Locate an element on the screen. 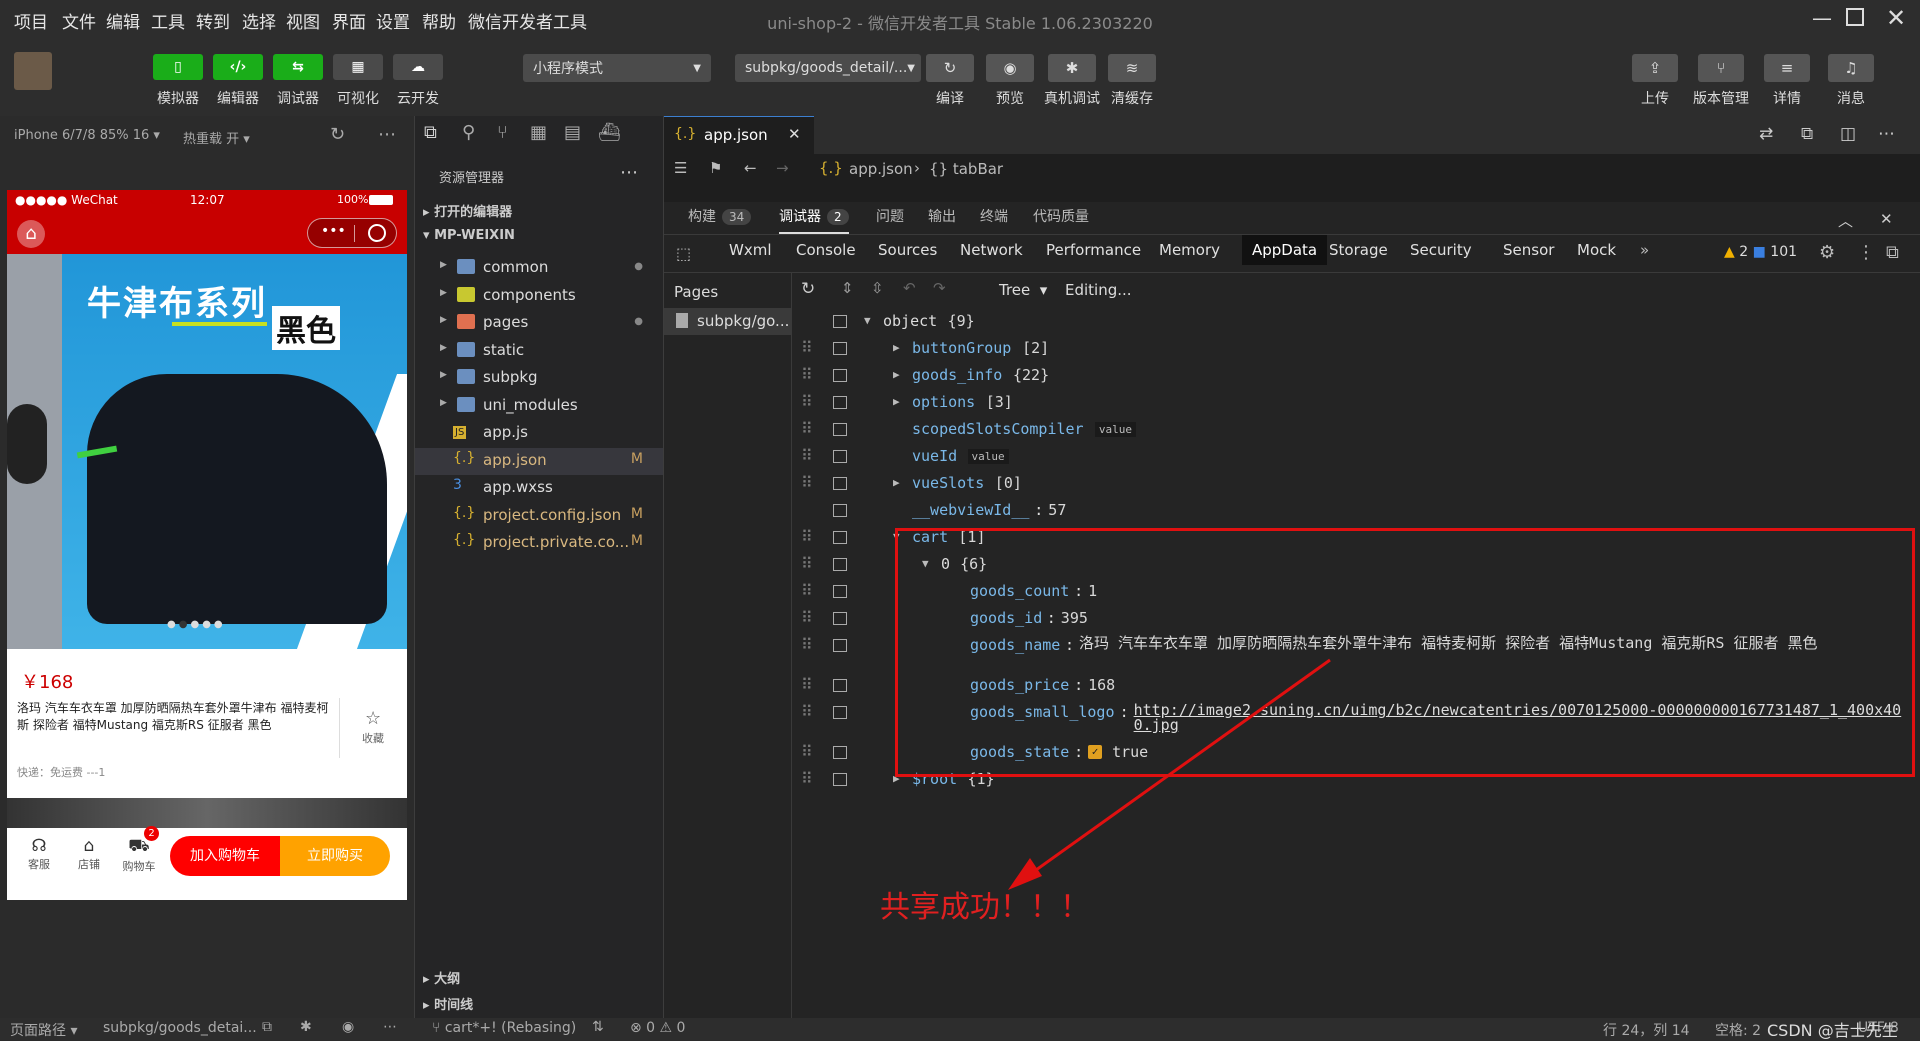  page-select: subpkg/goods_detail/... ▼ is located at coordinates (828, 68).